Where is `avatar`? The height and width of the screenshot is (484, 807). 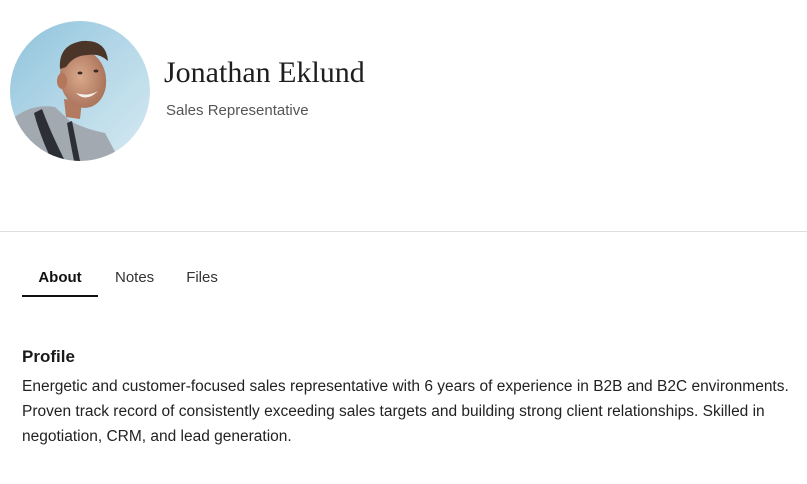
avatar is located at coordinates (80, 91).